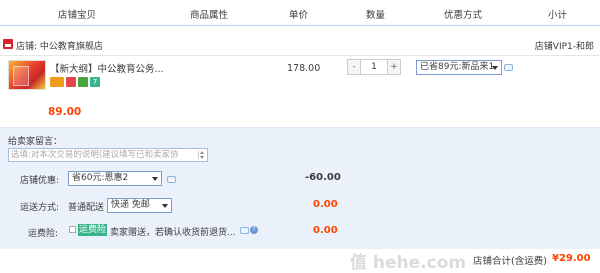 This screenshot has height=273, width=600. I want to click on help-icon: ?, so click(254, 230).